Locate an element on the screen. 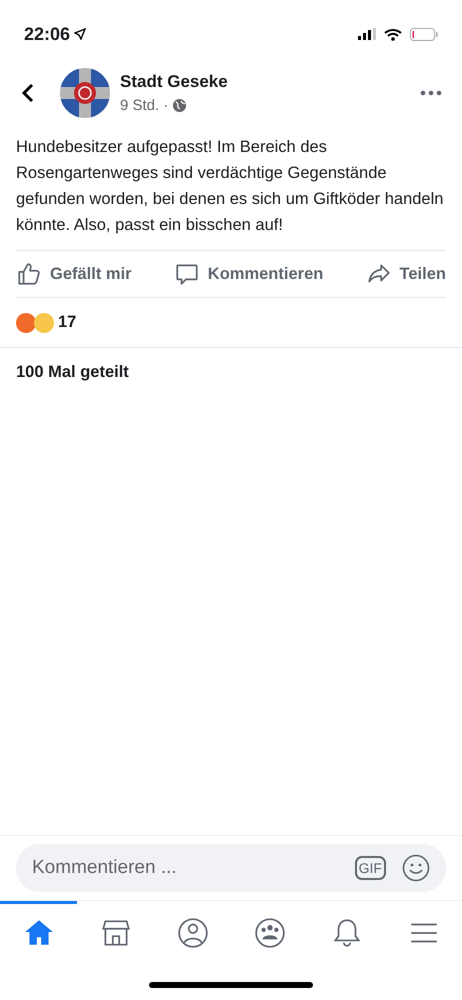 Image resolution: width=462 pixels, height=1000 pixels. avatar is located at coordinates (85, 93).